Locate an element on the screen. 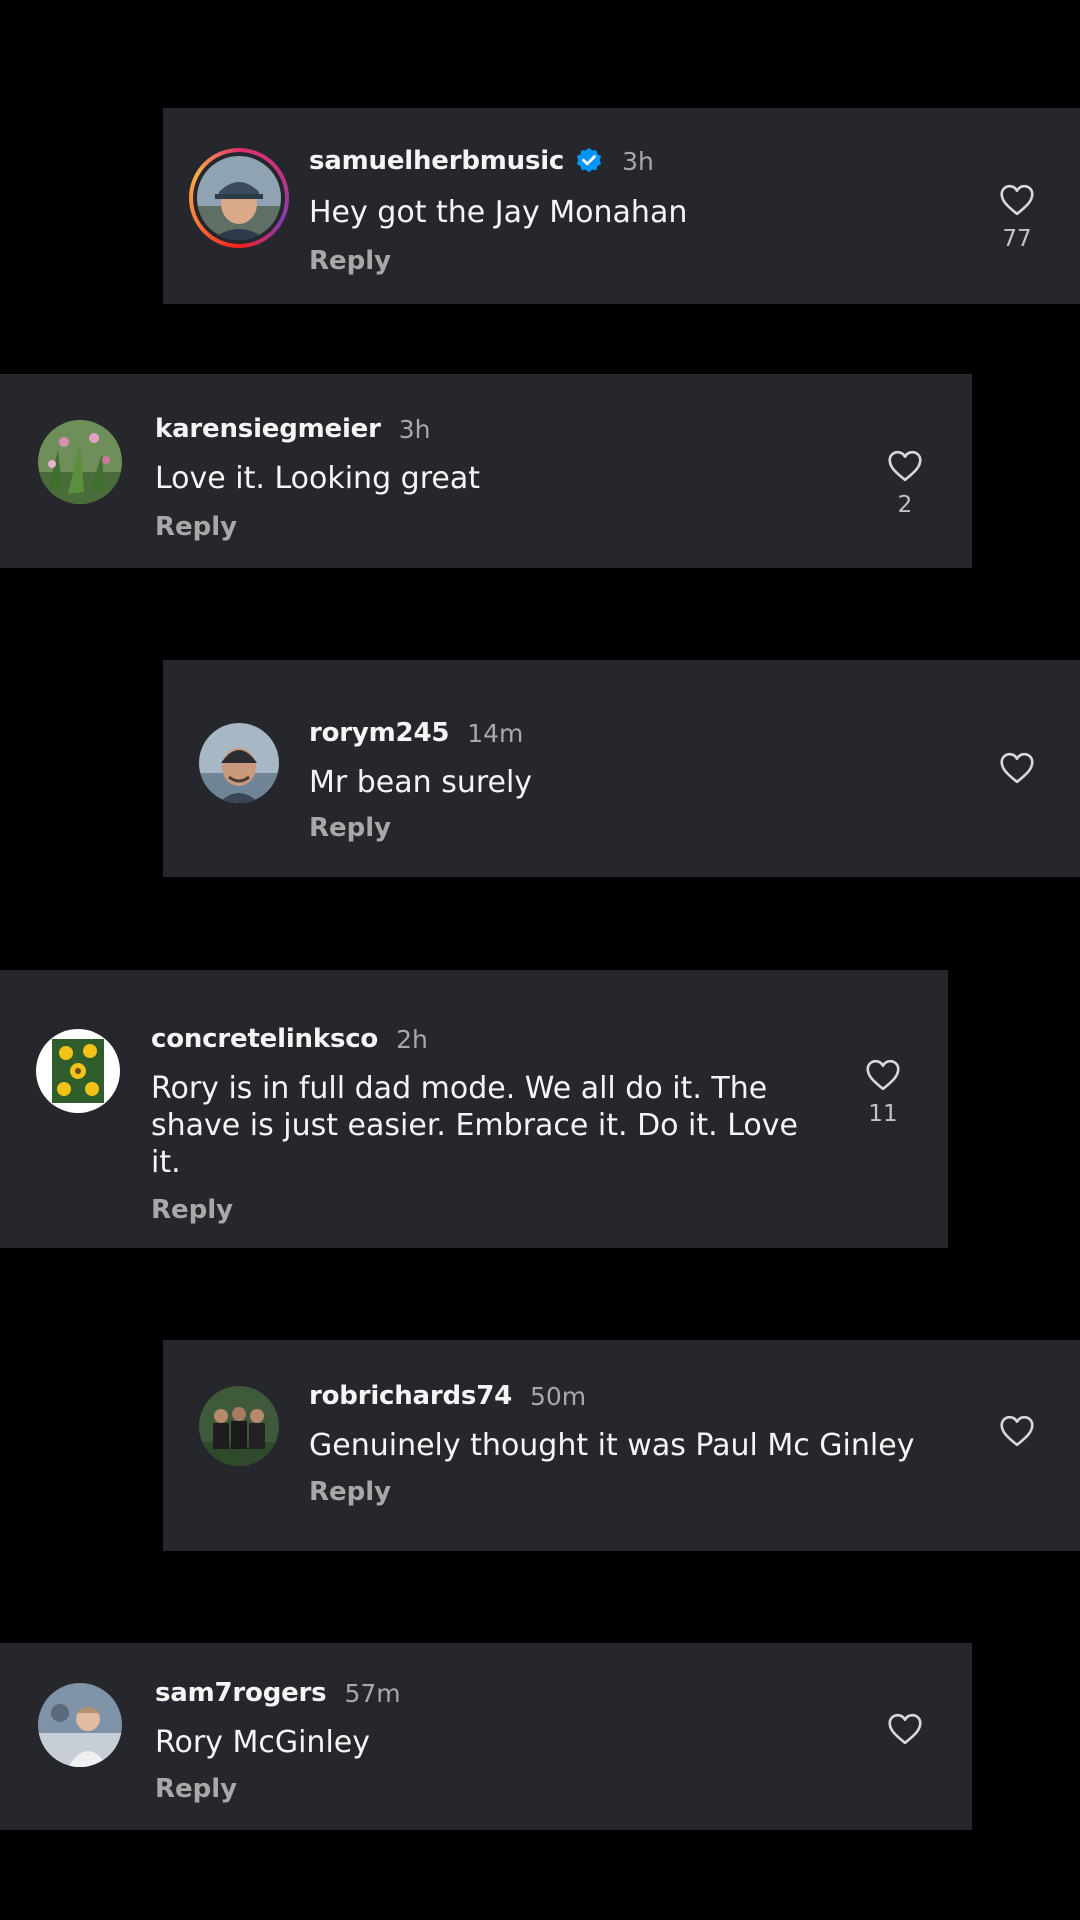 The height and width of the screenshot is (1920, 1080). comment-text: Mr bean surely is located at coordinates (421, 782).